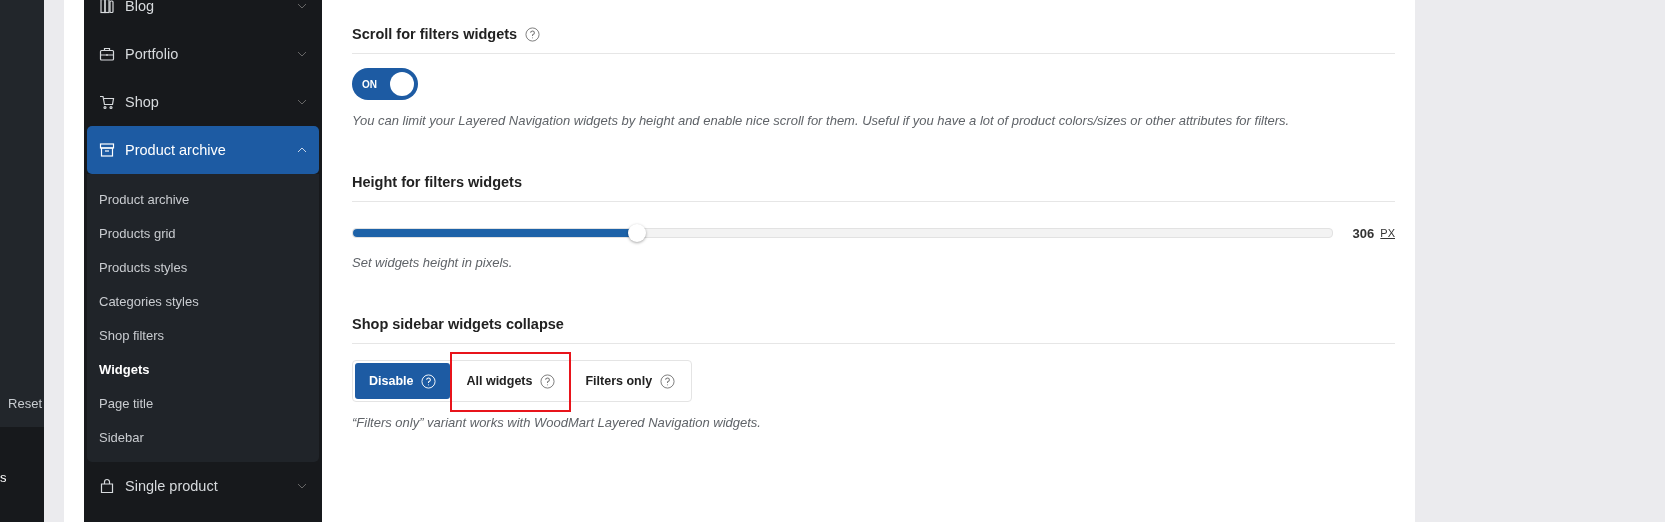 The image size is (1665, 522). I want to click on nav-menu-item: Product archive, so click(203, 150).